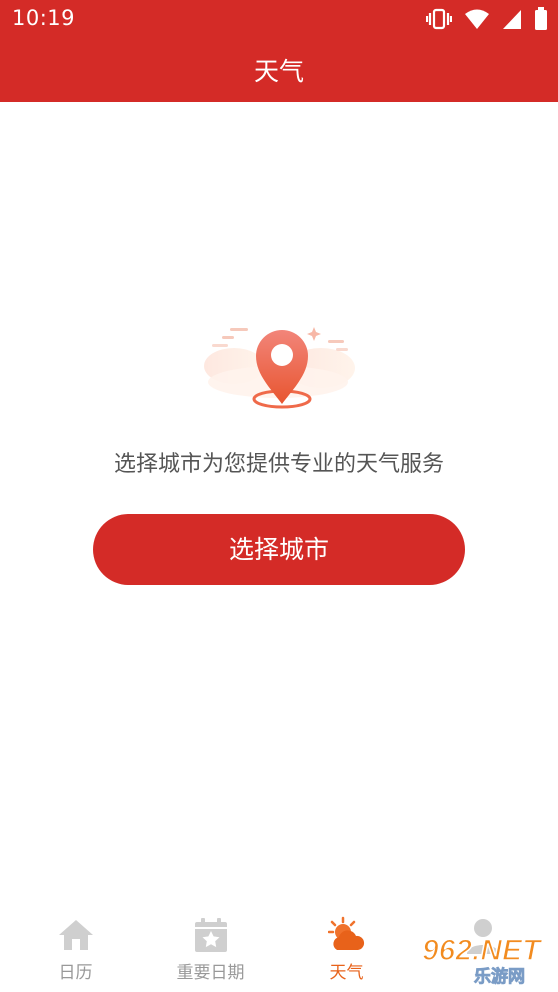  What do you see at coordinates (76, 935) in the screenshot?
I see `home-icon` at bounding box center [76, 935].